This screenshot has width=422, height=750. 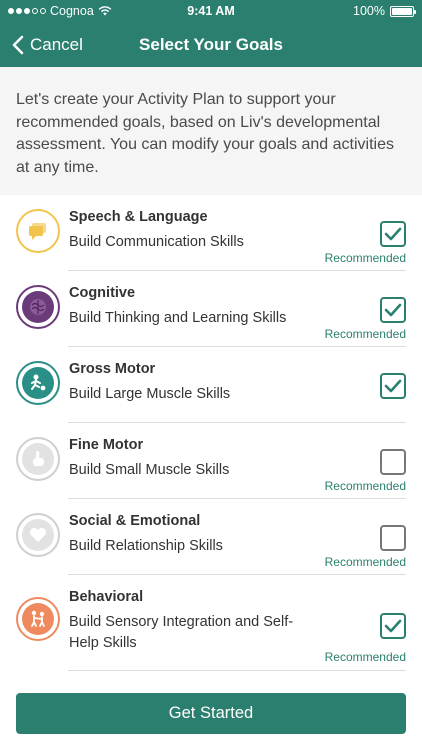 What do you see at coordinates (369, 11) in the screenshot?
I see `battery-percent: 100%` at bounding box center [369, 11].